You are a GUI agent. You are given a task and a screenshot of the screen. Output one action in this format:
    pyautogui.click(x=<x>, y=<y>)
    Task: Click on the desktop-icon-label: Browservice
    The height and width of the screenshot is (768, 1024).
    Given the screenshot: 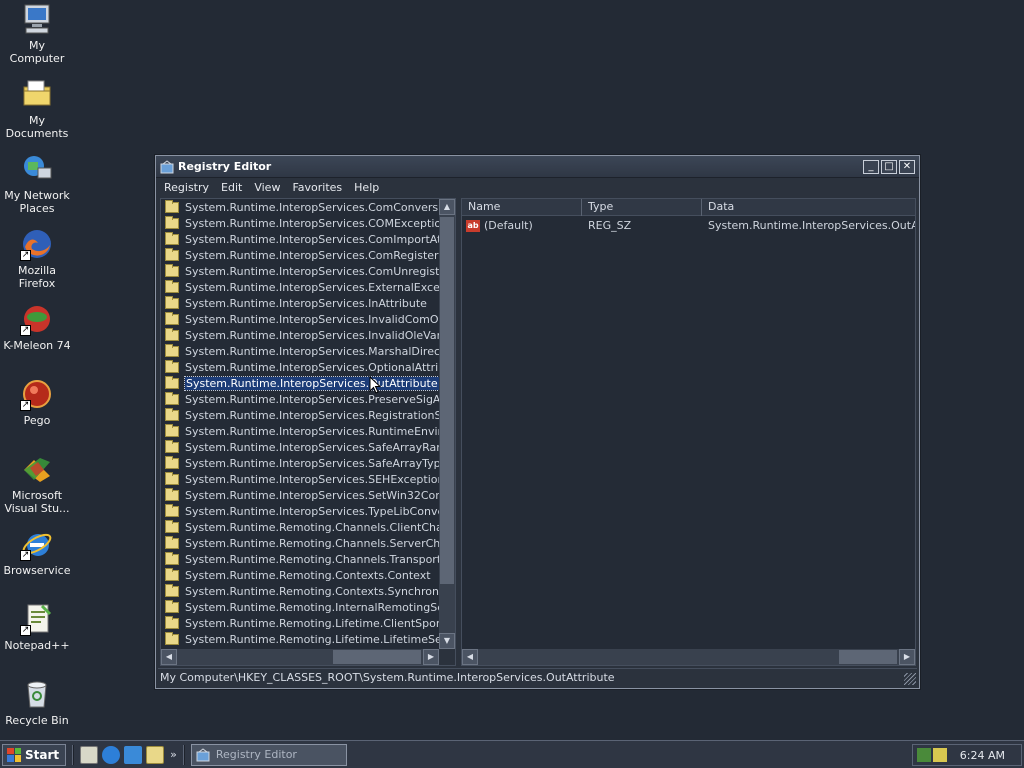 What is the action you would take?
    pyautogui.click(x=37, y=570)
    